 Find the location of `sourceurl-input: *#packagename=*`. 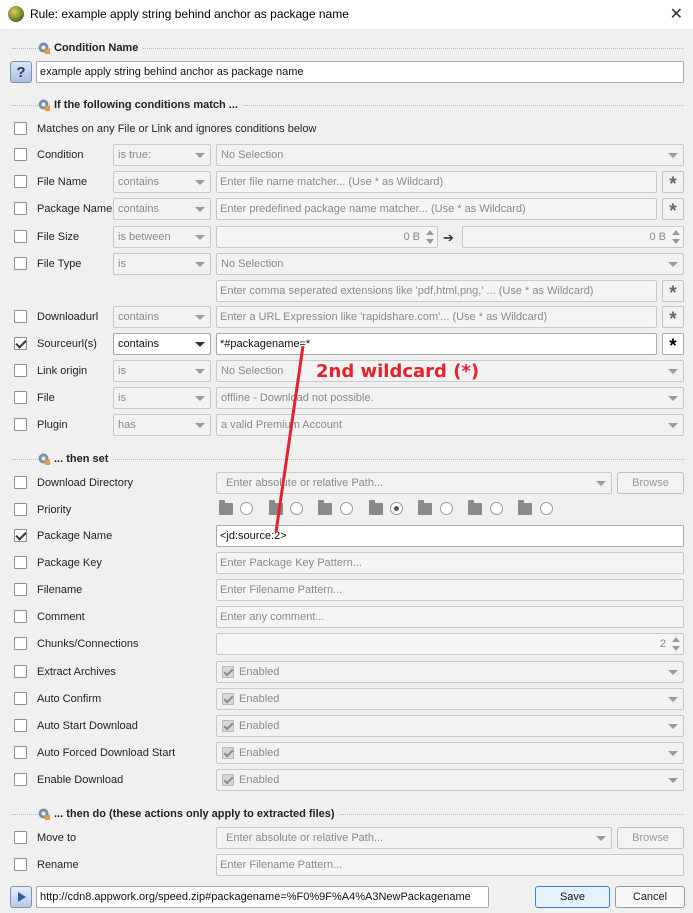

sourceurl-input: *#packagename=* is located at coordinates (436, 344).